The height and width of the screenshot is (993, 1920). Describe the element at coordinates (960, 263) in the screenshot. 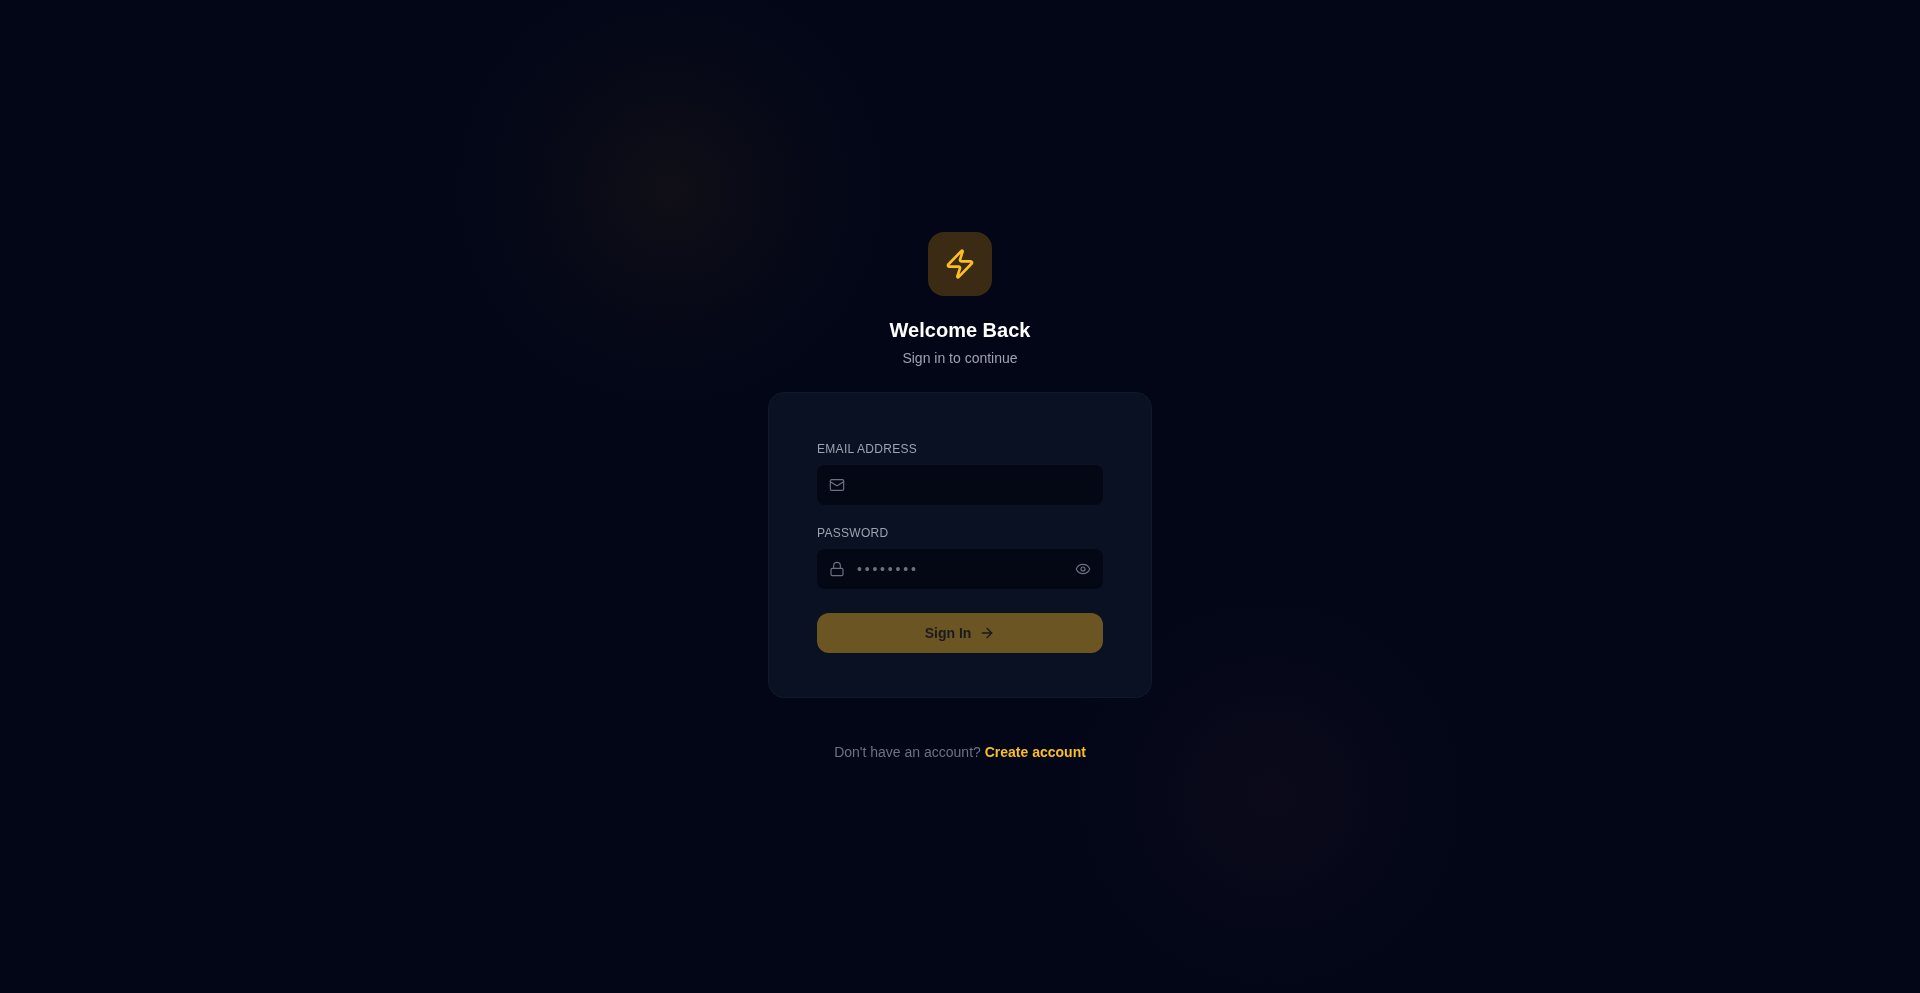

I see `bolt-logo-icon` at that location.